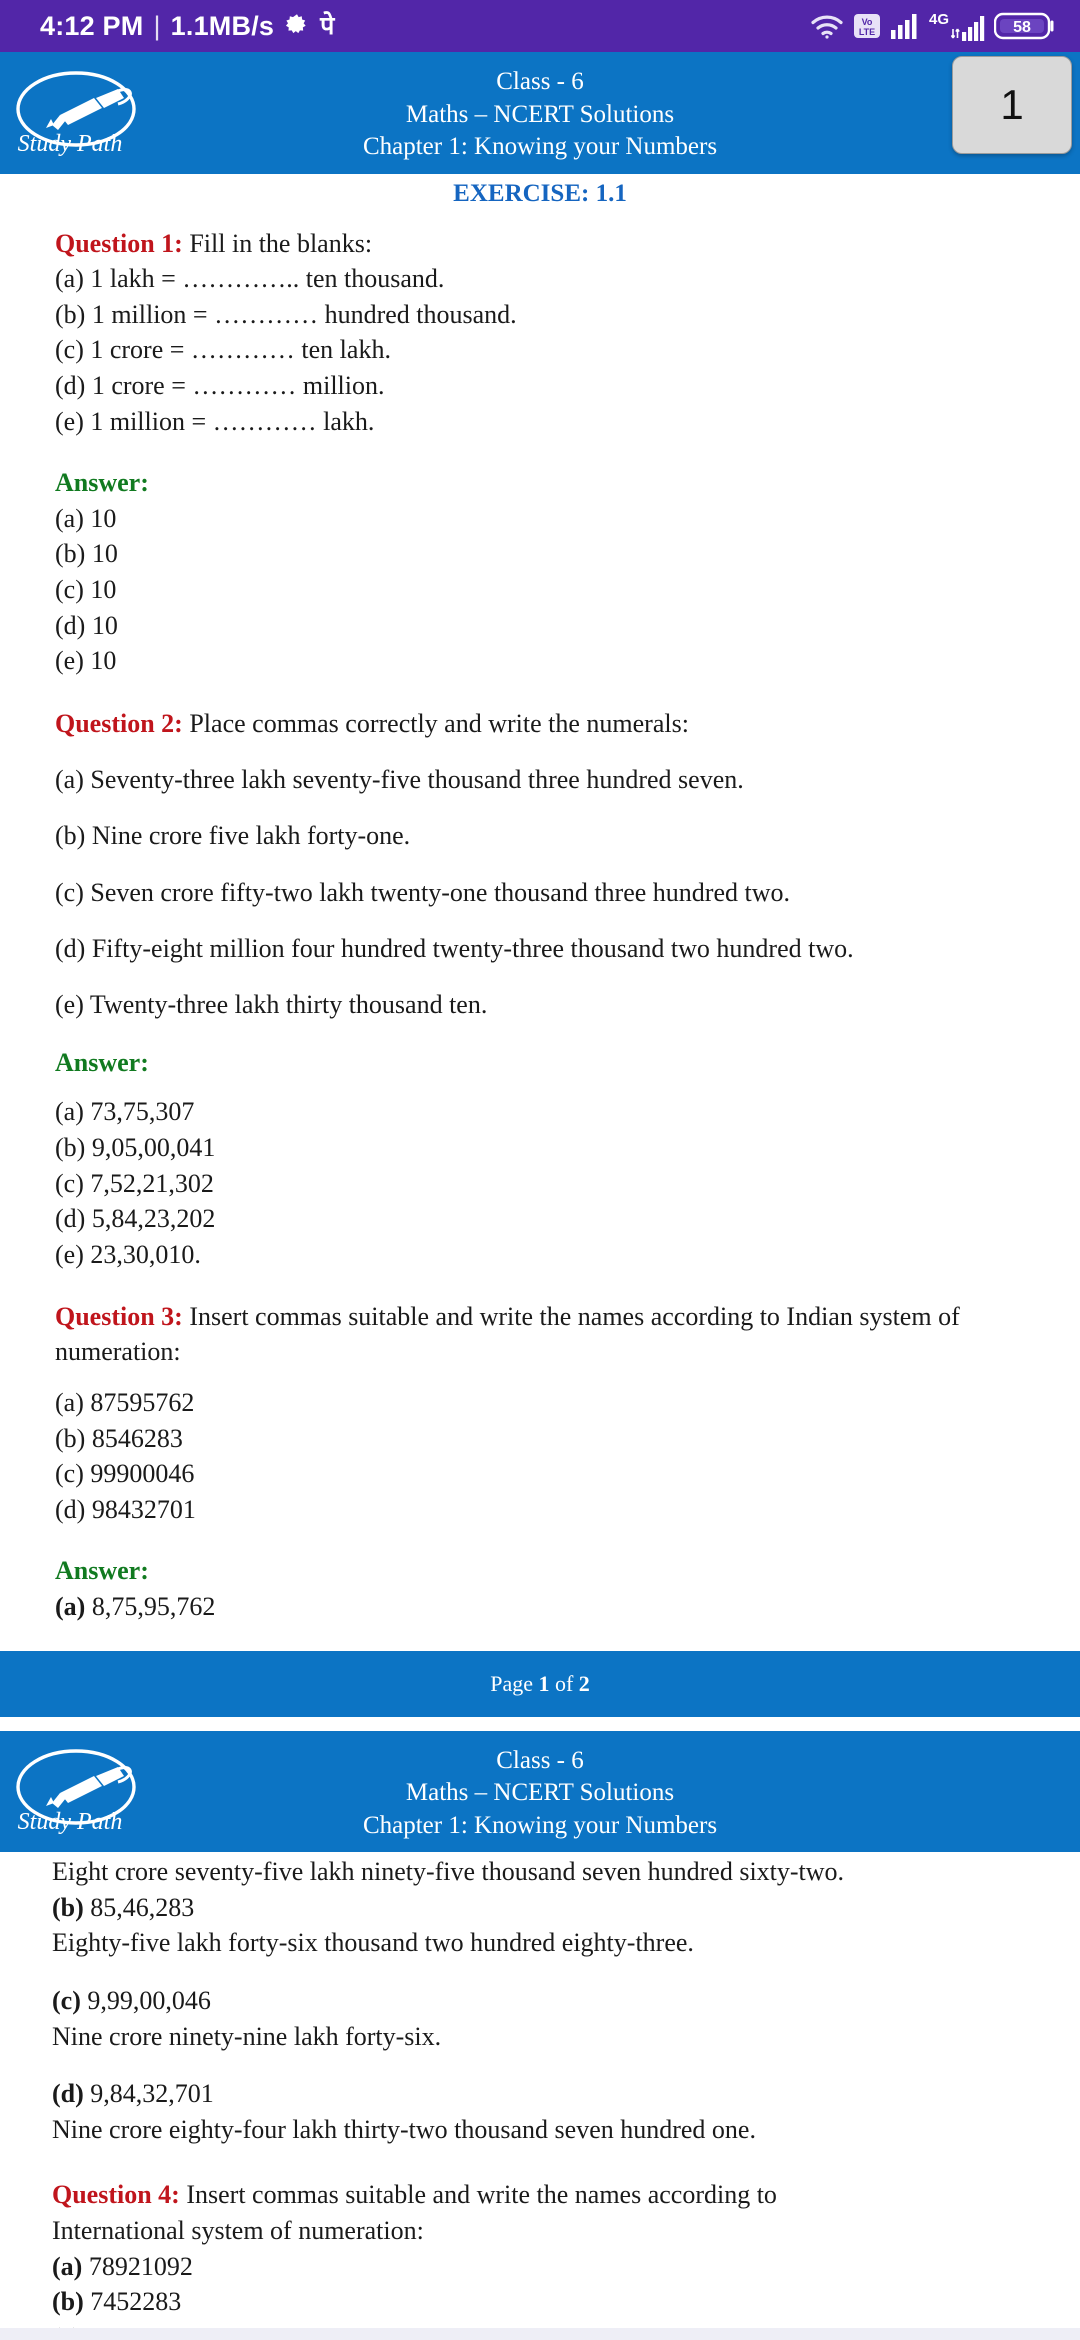 Image resolution: width=1080 pixels, height=2340 pixels. I want to click on study-path-logo-icon-page2: Study Path, so click(88, 1791).